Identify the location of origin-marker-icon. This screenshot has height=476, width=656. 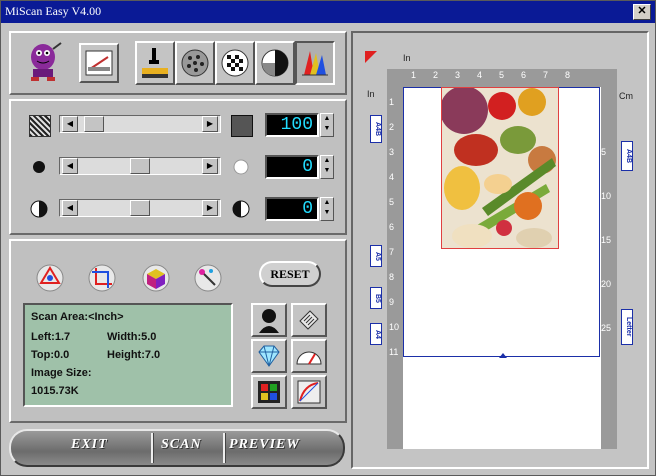
(371, 57).